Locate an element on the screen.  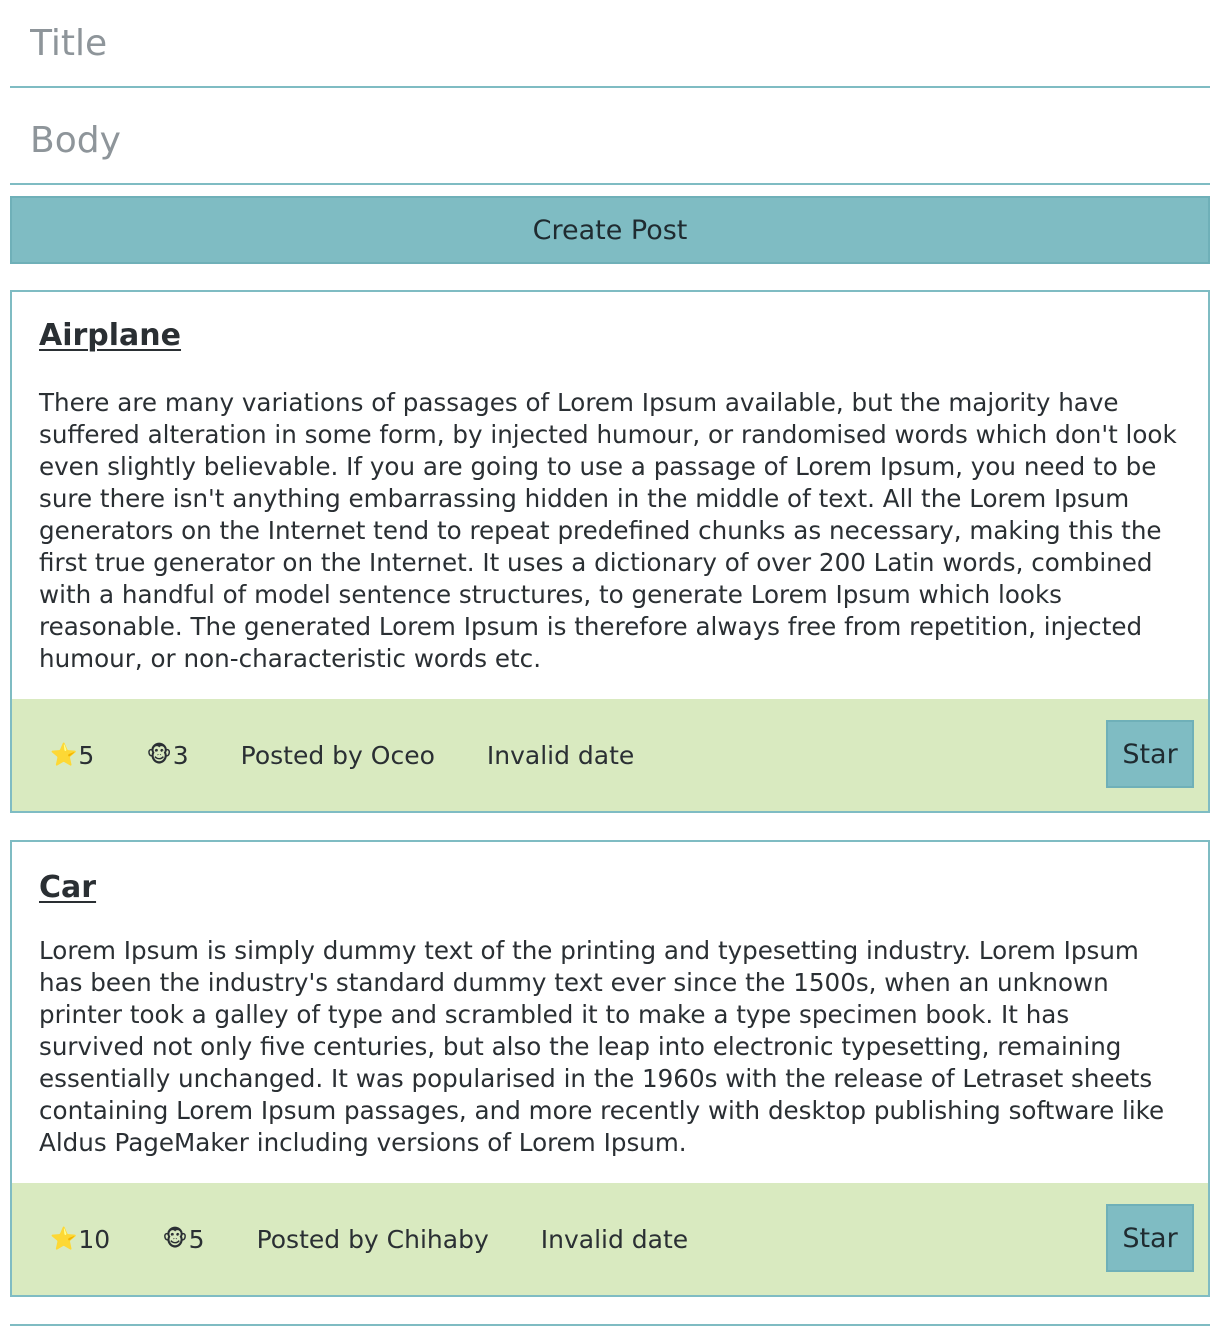
body-input is located at coordinates (610, 140).